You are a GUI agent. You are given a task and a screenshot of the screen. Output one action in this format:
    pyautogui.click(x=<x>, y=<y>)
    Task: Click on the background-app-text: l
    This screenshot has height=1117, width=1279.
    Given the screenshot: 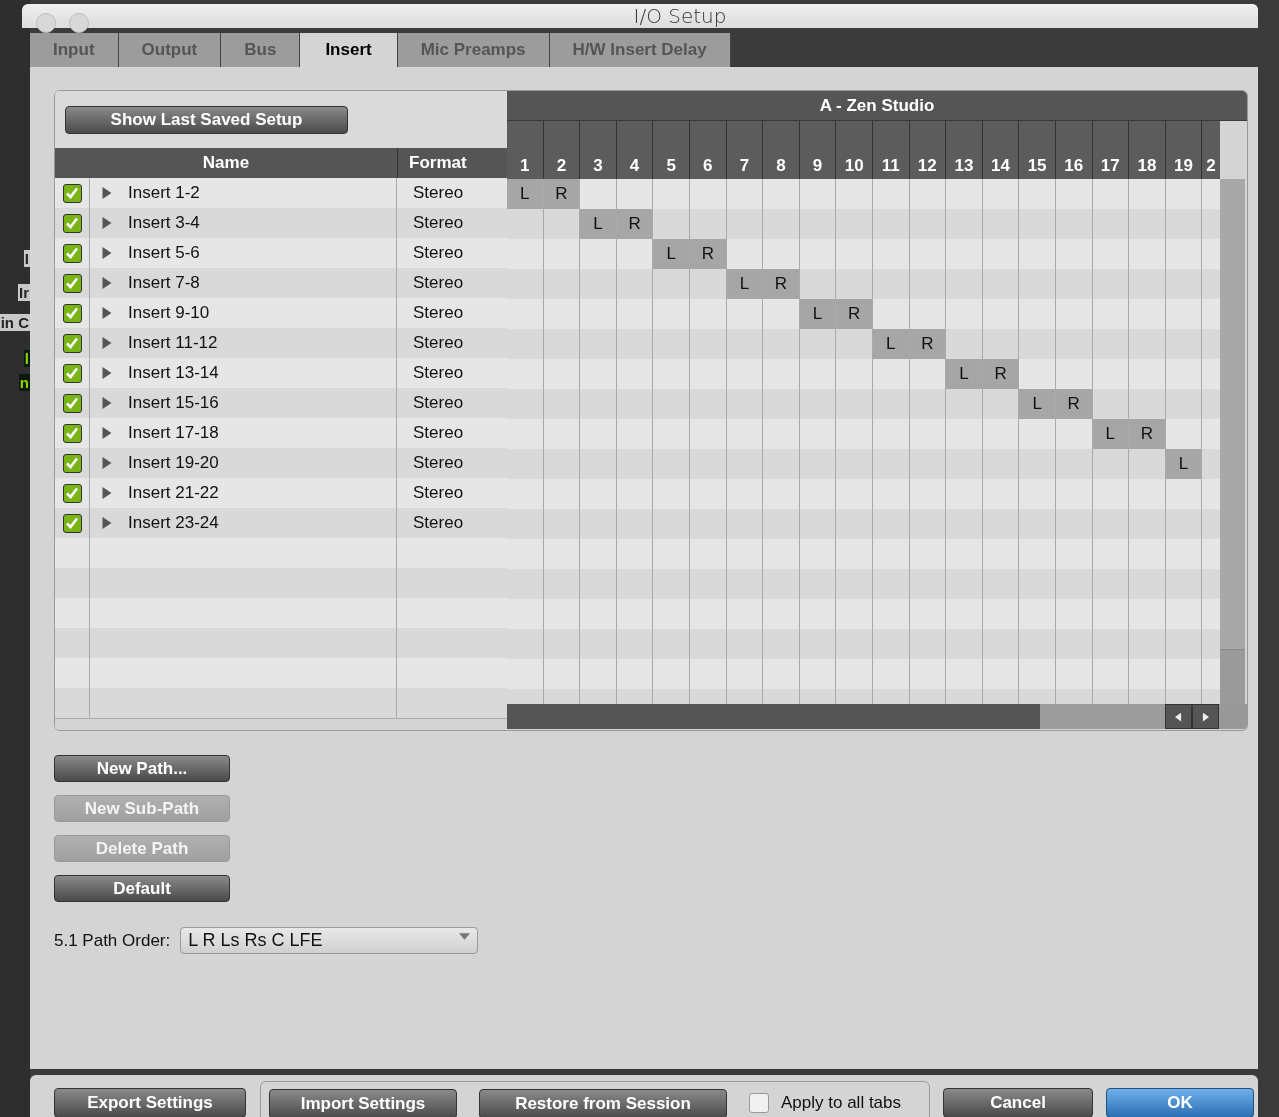 What is the action you would take?
    pyautogui.click(x=26, y=358)
    